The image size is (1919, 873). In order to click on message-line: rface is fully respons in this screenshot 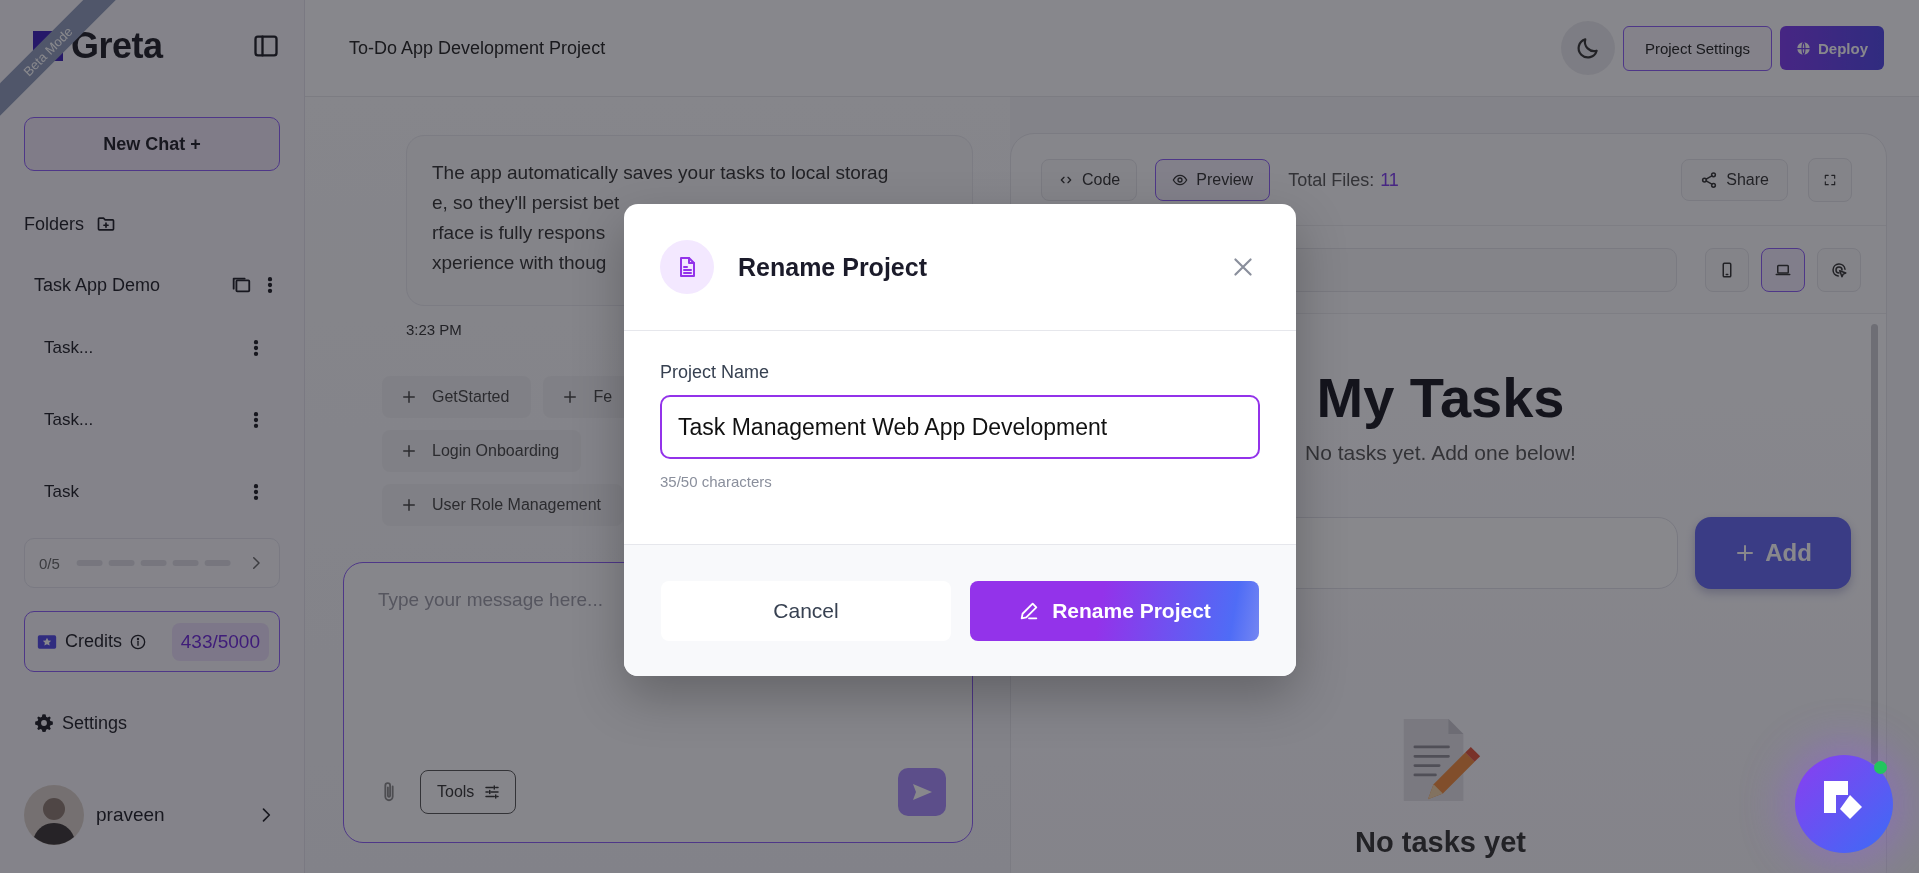, I will do `click(519, 233)`.